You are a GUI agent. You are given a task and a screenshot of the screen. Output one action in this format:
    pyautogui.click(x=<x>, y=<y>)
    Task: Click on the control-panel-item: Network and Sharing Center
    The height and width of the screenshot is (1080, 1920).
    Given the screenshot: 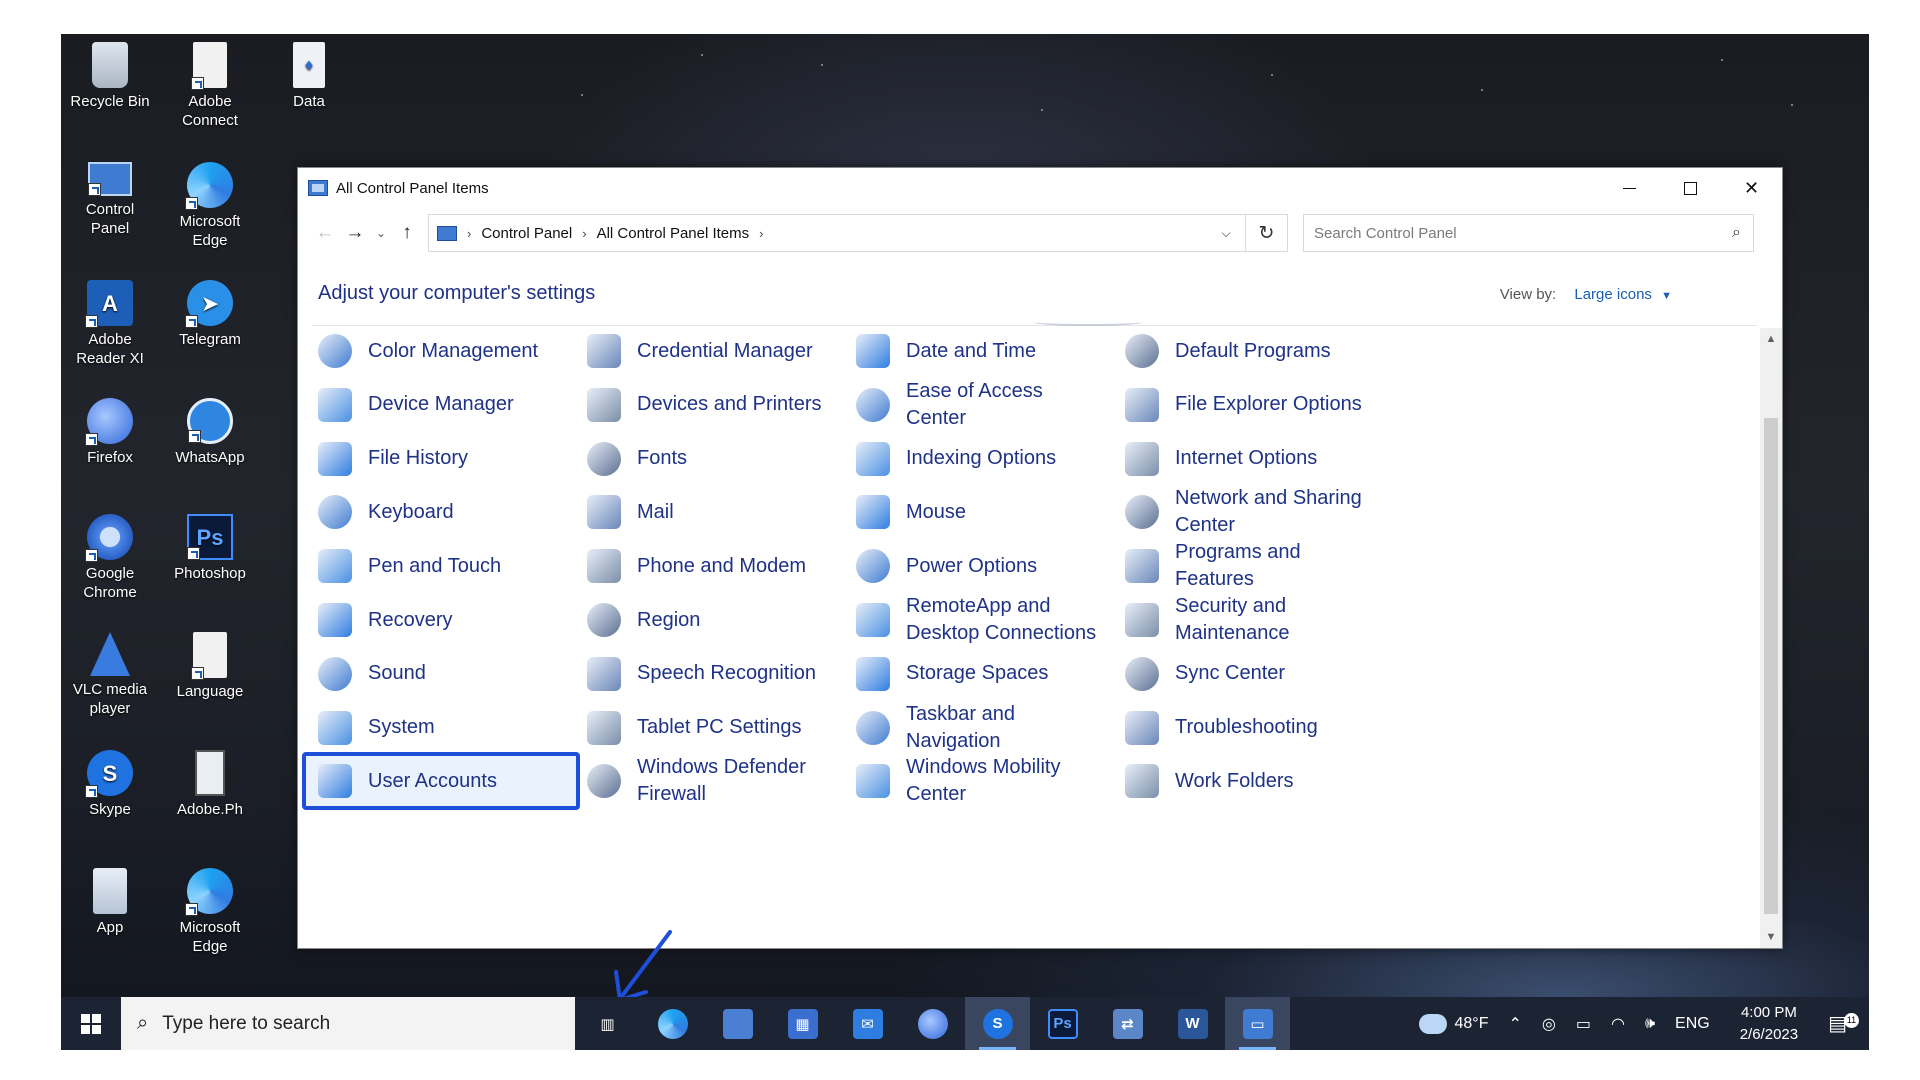 What is the action you would take?
    pyautogui.click(x=1243, y=512)
    